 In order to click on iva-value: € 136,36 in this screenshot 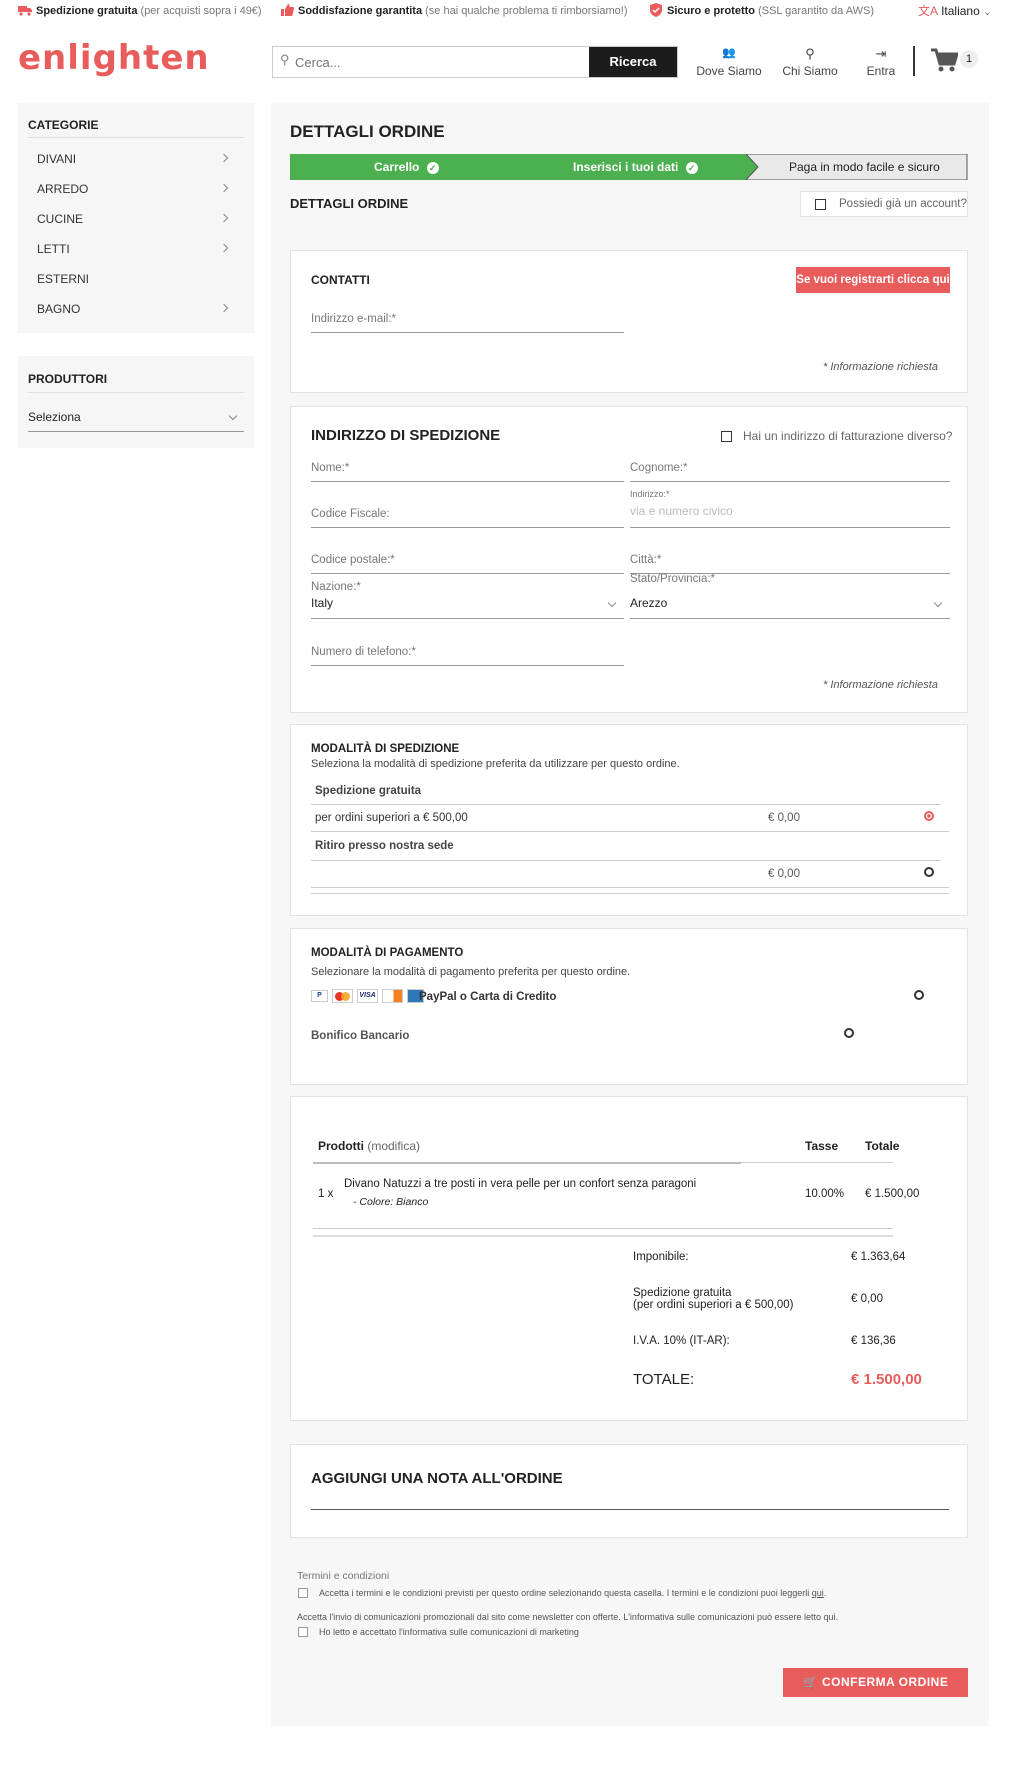, I will do `click(873, 1341)`.